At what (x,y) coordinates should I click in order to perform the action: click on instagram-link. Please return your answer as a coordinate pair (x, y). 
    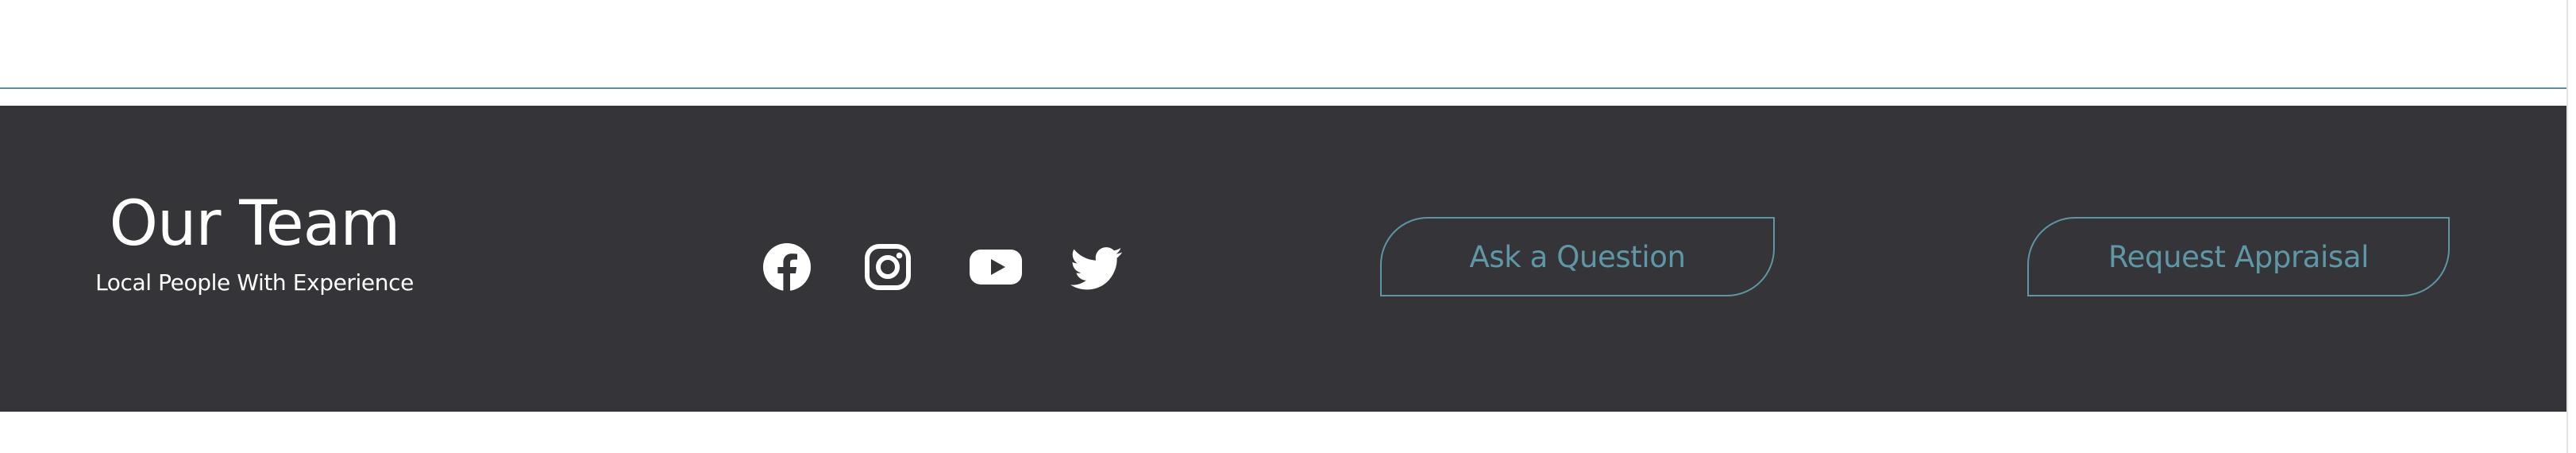
    Looking at the image, I should click on (887, 267).